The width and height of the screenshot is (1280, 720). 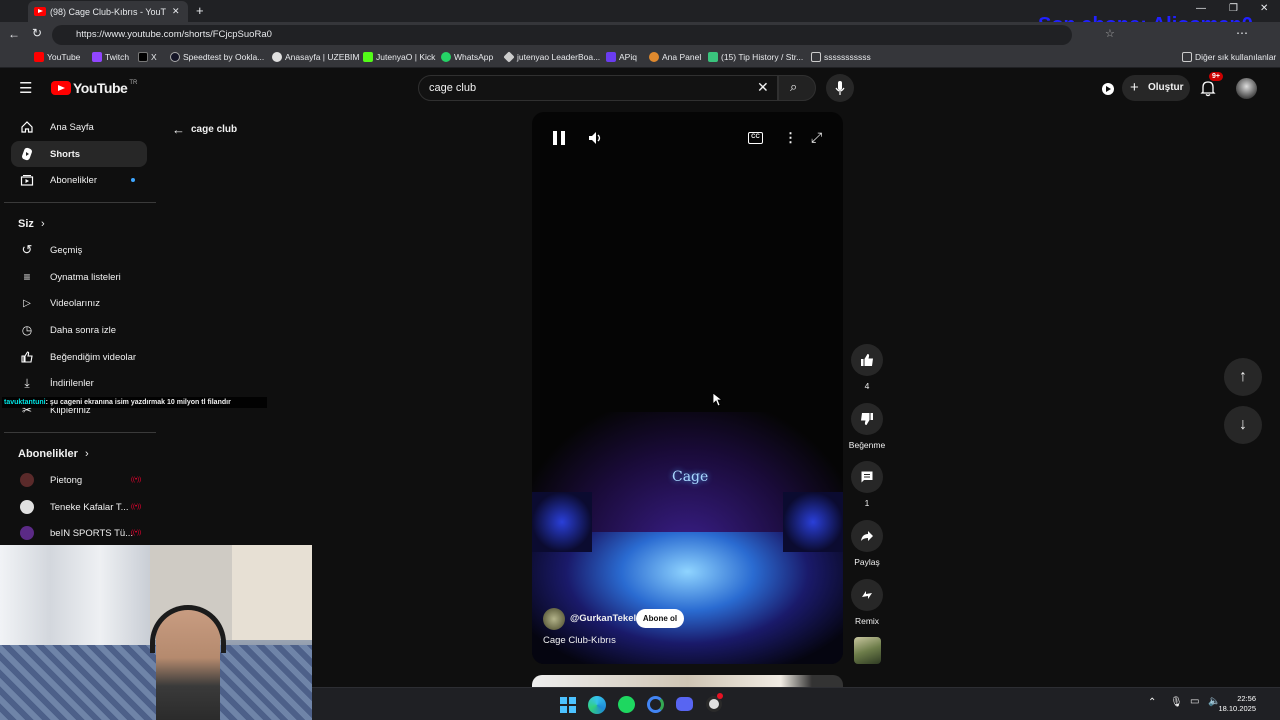 What do you see at coordinates (79, 507) in the screenshot?
I see `sidebar-sub-channel: Teneke Kafalar T... ((•))` at bounding box center [79, 507].